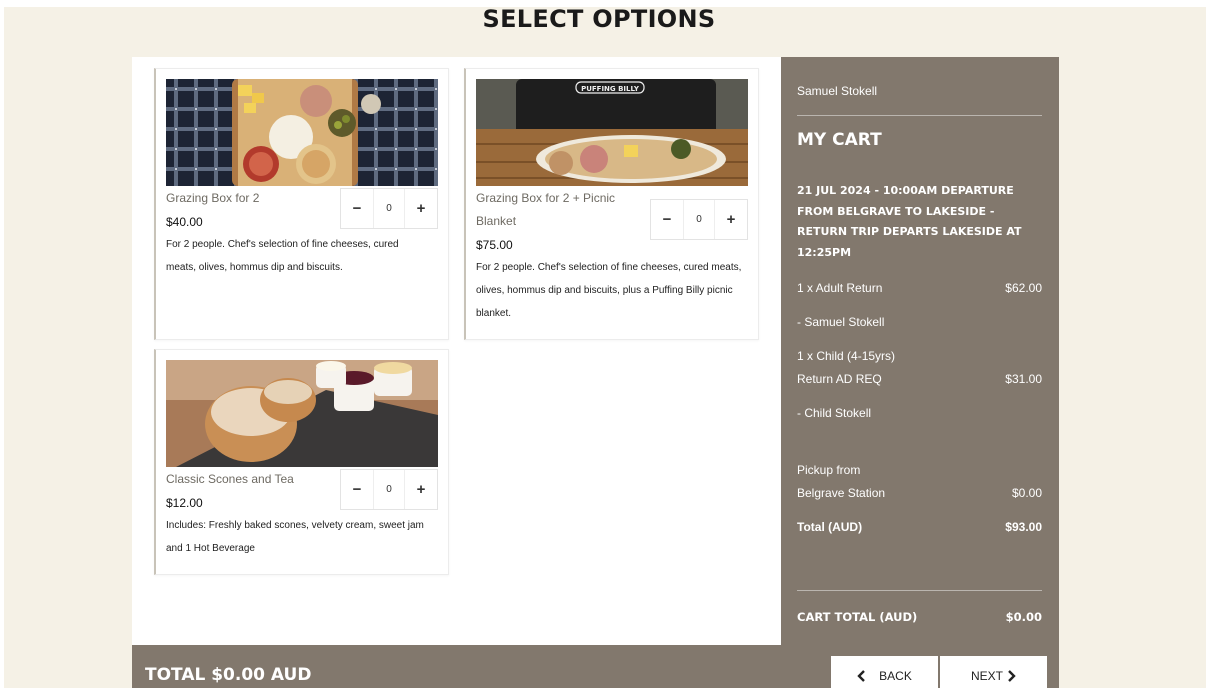  I want to click on product-price: $75.00, so click(494, 245).